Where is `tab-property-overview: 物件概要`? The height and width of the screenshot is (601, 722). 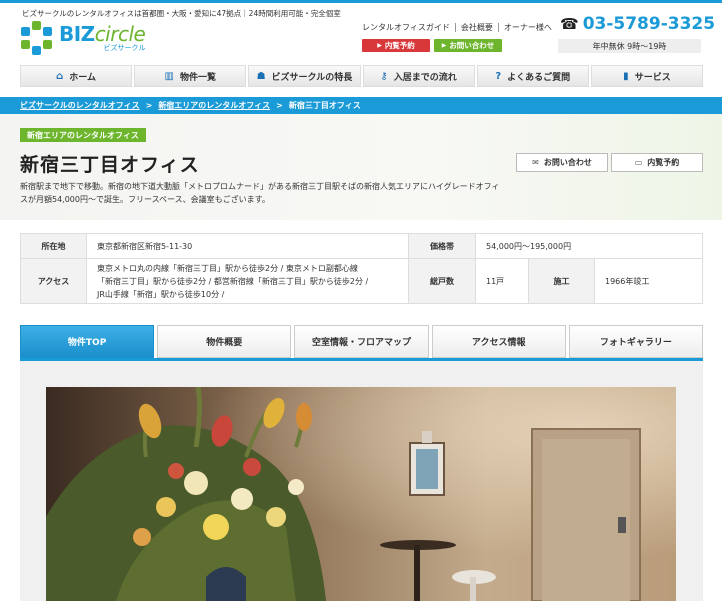
tab-property-overview: 物件概要 is located at coordinates (224, 341).